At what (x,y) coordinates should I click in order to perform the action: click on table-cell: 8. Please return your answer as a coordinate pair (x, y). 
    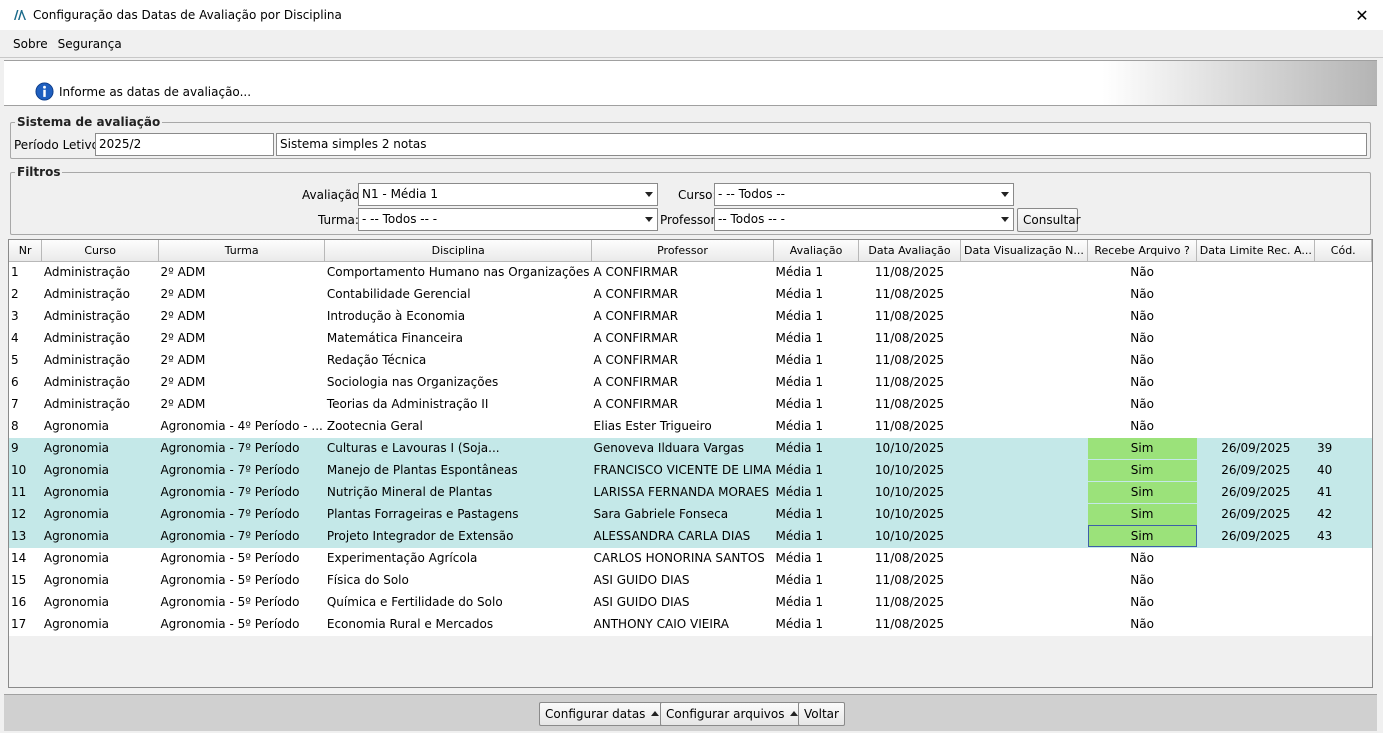
    Looking at the image, I should click on (25, 426).